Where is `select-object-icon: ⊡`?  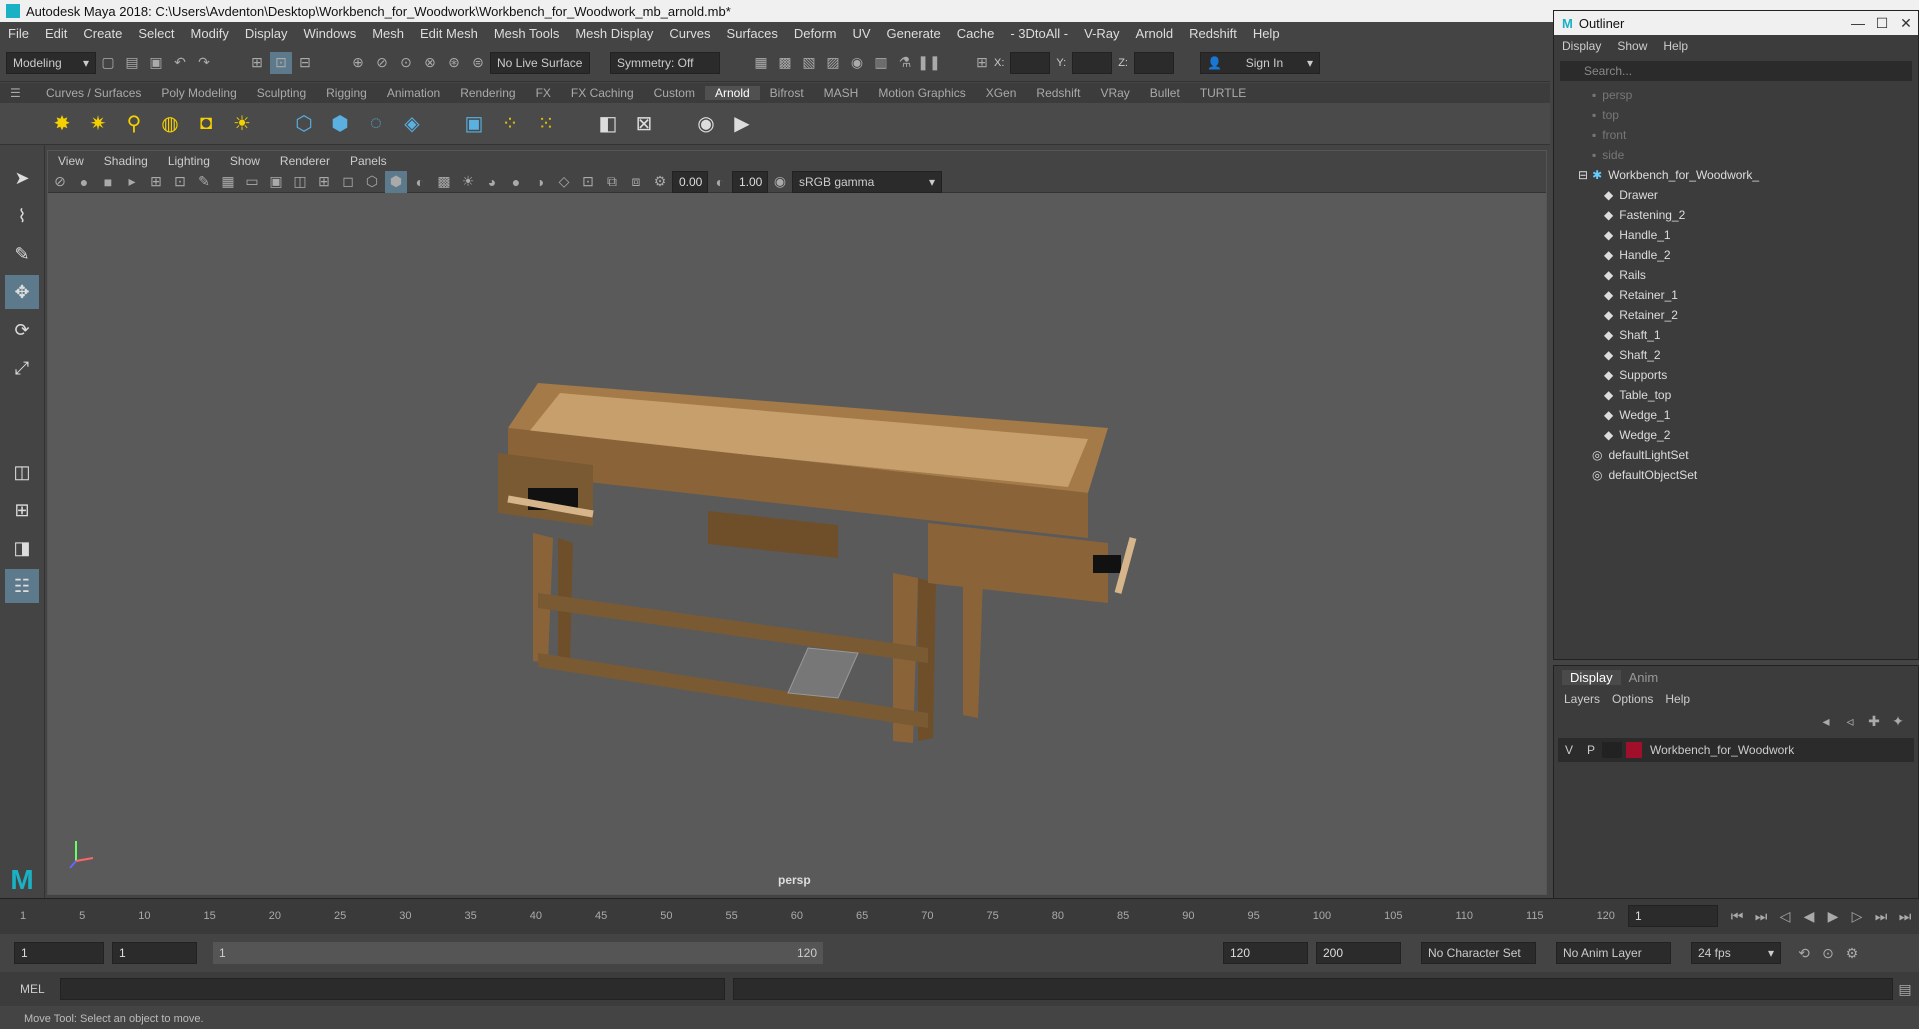 select-object-icon: ⊡ is located at coordinates (281, 62).